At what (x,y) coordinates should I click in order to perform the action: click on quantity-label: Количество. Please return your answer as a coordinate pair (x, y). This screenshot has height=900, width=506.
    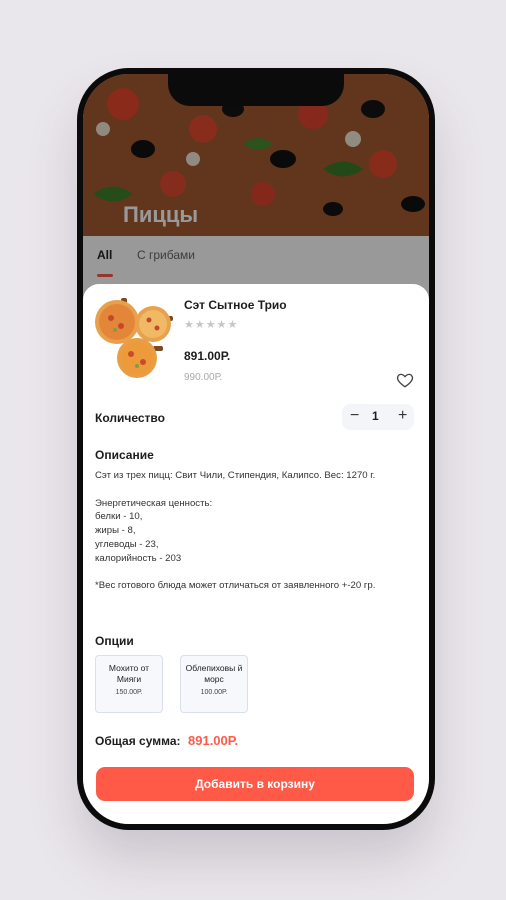
    Looking at the image, I should click on (130, 418).